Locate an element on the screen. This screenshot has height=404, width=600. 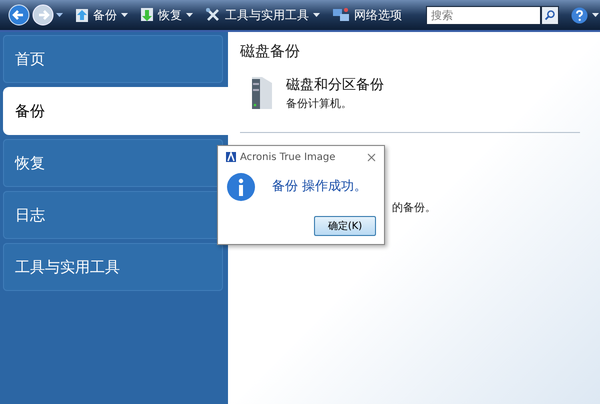
download-arrow-icon is located at coordinates (147, 15).